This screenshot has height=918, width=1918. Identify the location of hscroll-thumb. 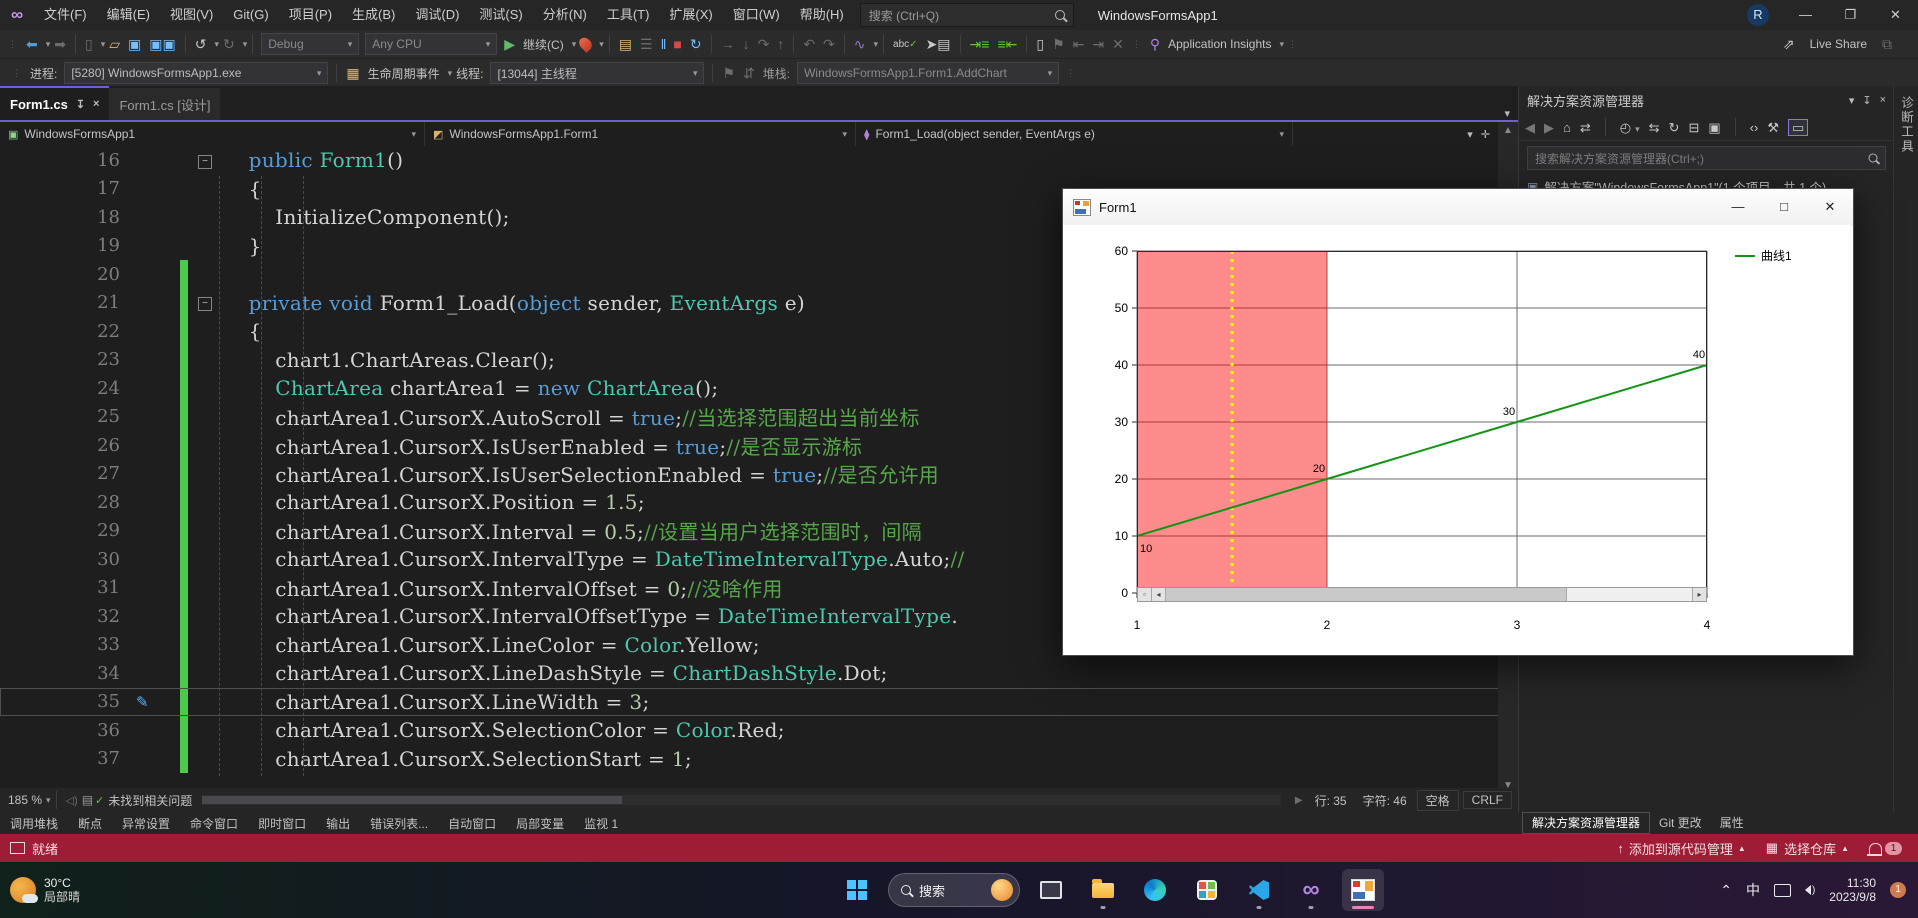
(412, 800).